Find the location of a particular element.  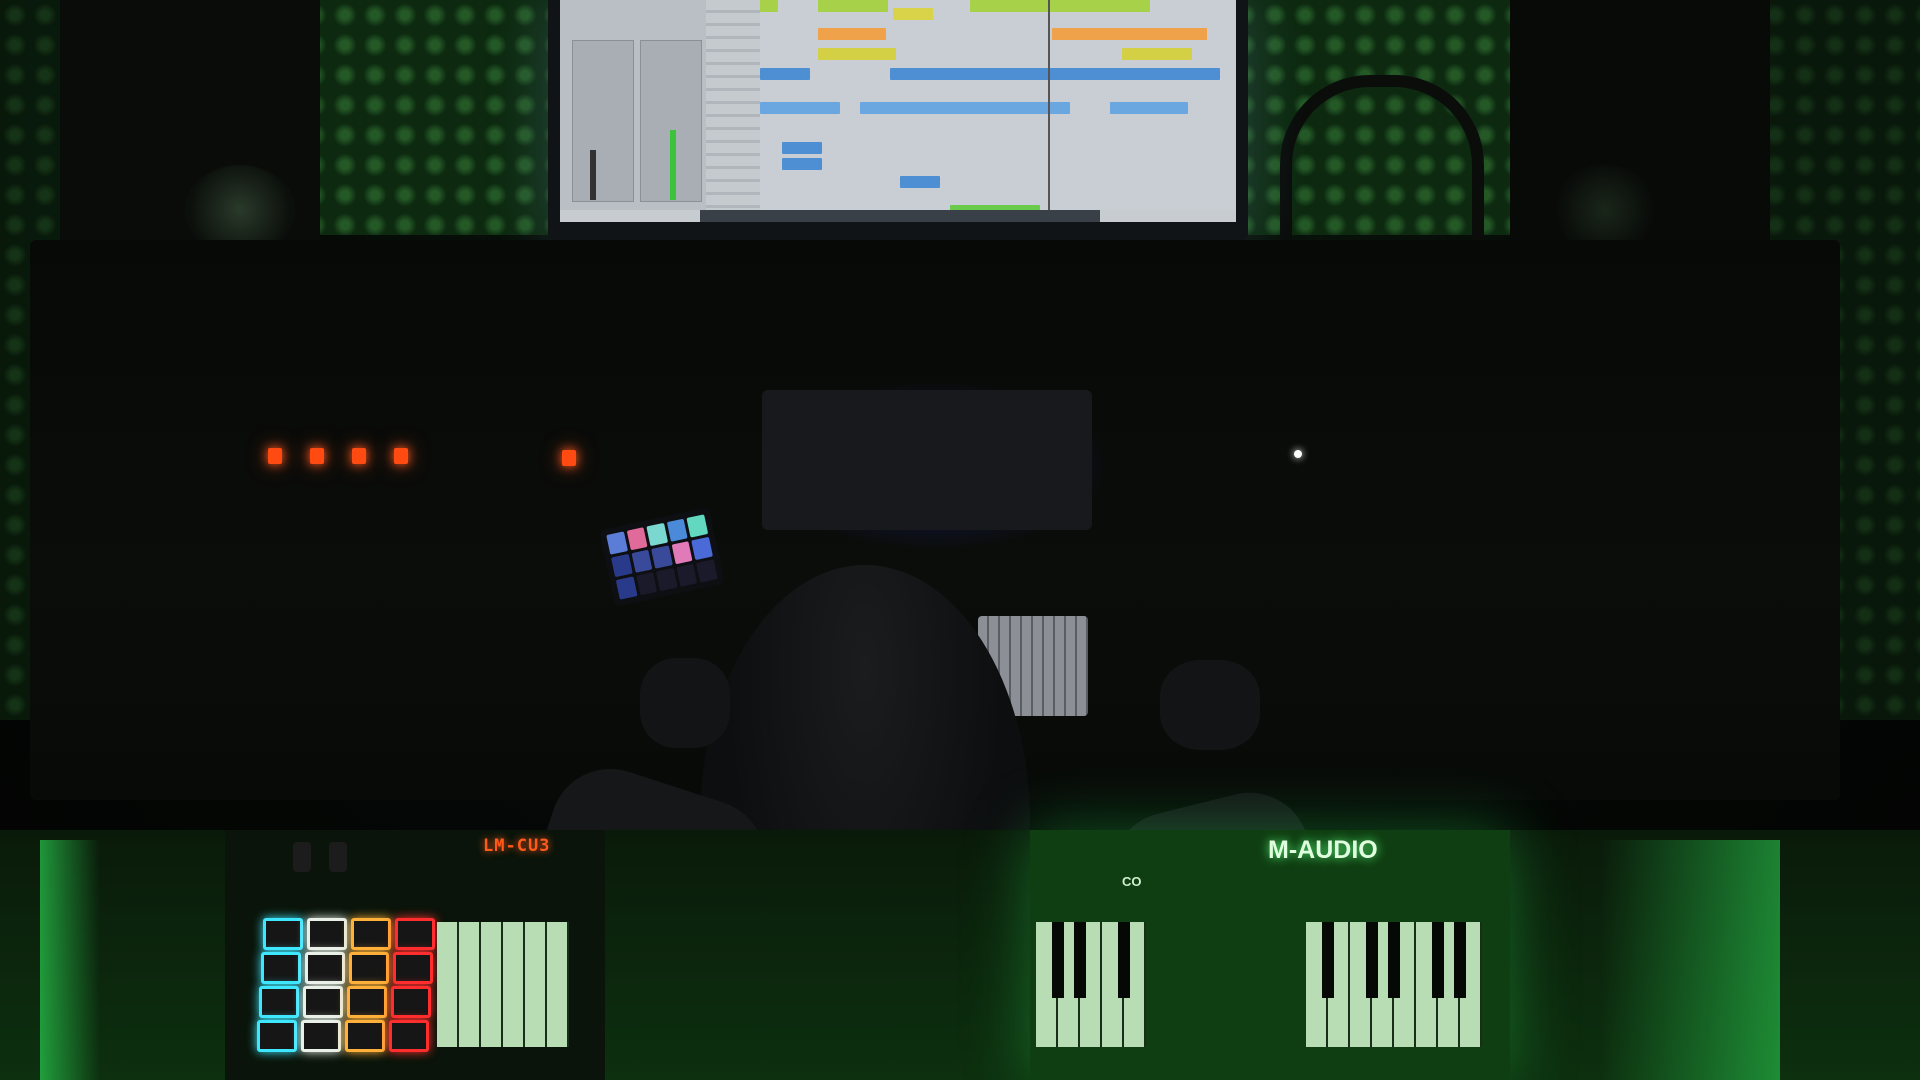

person-right-hand is located at coordinates (1210, 705).